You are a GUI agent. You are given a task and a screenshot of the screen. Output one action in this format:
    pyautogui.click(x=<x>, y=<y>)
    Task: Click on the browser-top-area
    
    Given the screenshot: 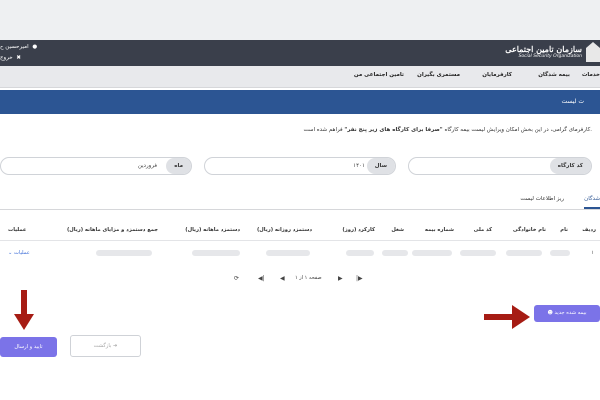 What is the action you would take?
    pyautogui.click(x=300, y=20)
    